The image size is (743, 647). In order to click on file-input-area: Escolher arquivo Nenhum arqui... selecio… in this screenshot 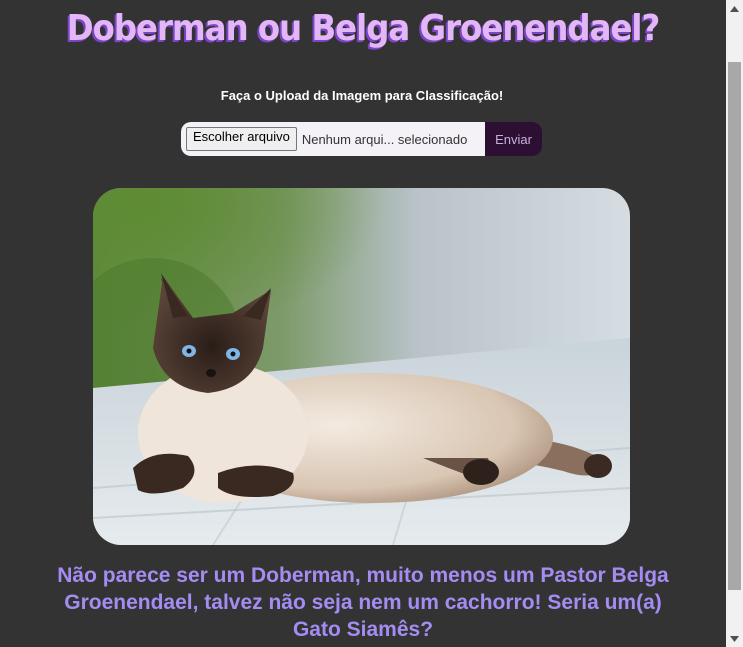, I will do `click(333, 139)`.